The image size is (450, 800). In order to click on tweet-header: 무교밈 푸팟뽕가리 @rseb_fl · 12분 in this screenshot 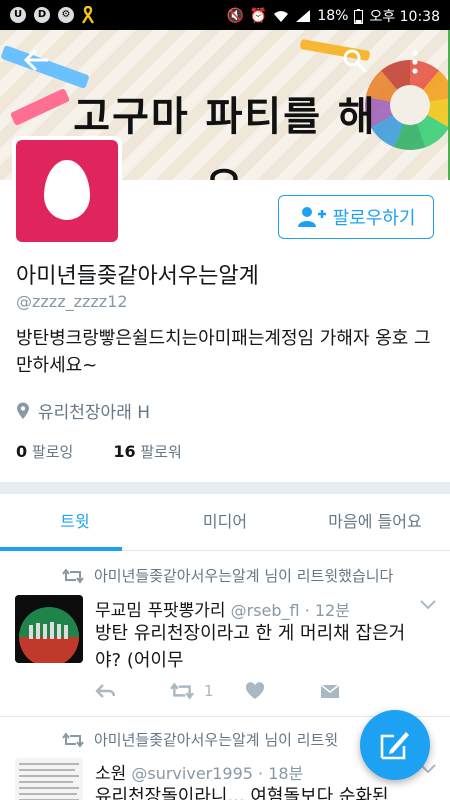, I will do `click(222, 608)`.